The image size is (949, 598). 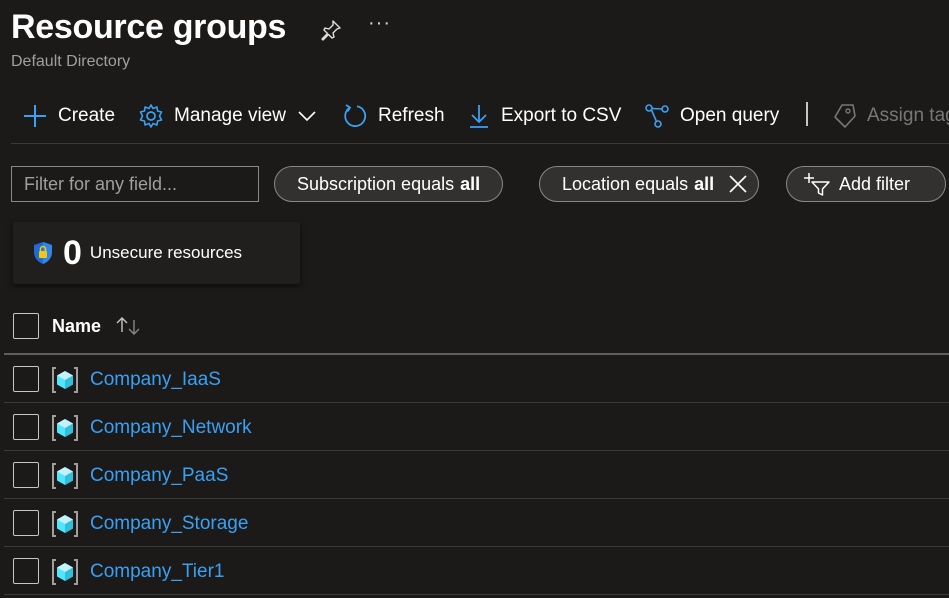 I want to click on security-shield-icon, so click(x=43, y=253).